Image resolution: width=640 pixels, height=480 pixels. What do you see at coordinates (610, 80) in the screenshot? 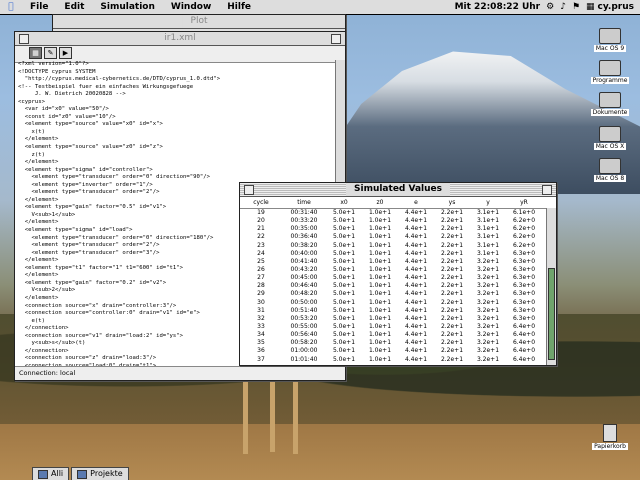
I see `desktop-icon-label: Programme` at bounding box center [610, 80].